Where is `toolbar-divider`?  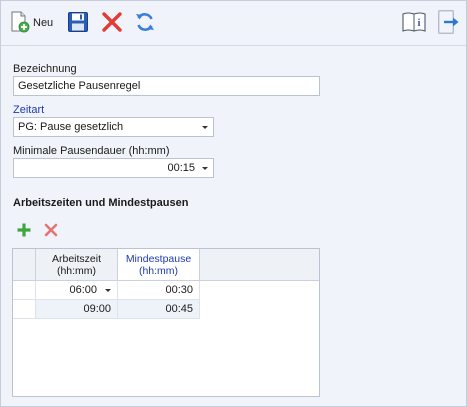
toolbar-divider is located at coordinates (233, 45).